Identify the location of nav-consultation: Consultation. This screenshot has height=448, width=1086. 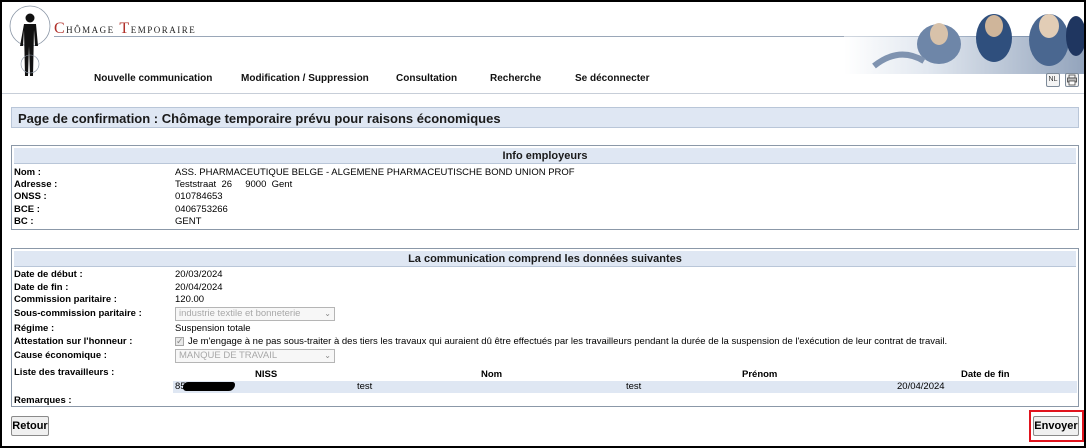
(426, 78).